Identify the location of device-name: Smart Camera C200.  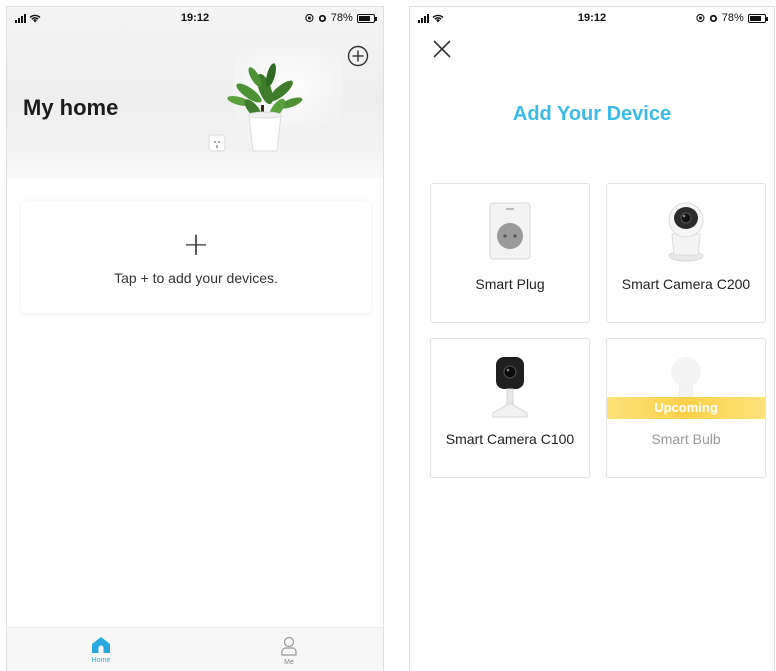
(686, 284).